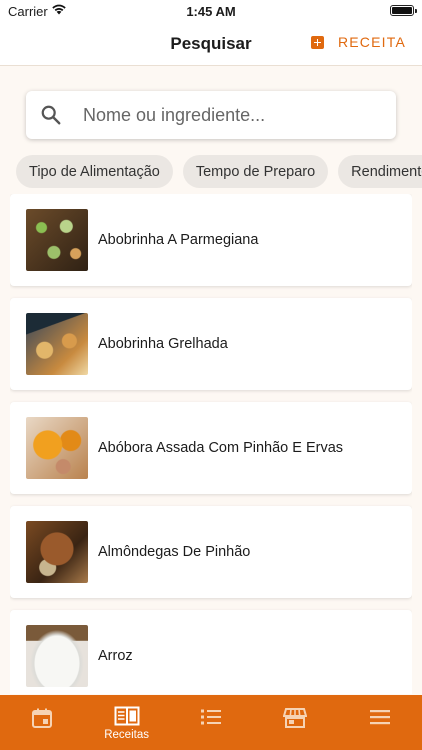  I want to click on tab-calendar, so click(42, 722).